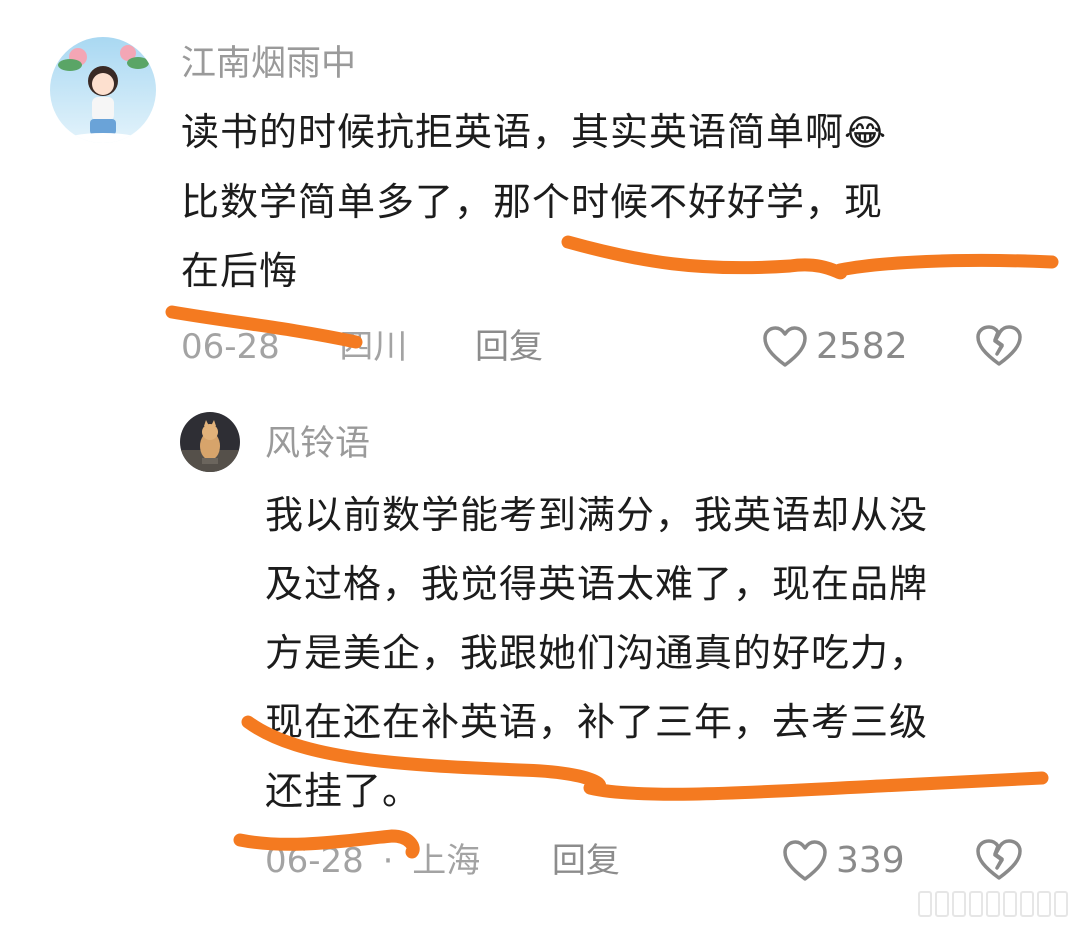 The width and height of the screenshot is (1080, 927). Describe the element at coordinates (993, 904) in the screenshot. I see `watermark` at that location.